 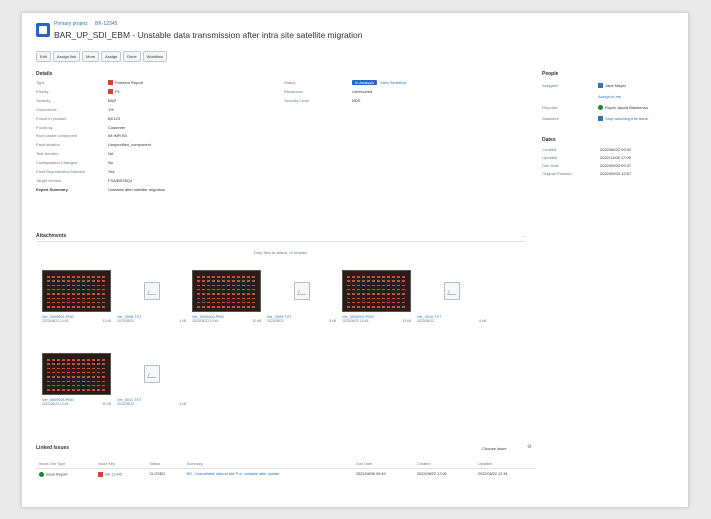 I want to click on details-field-value: NA, so click(x=111, y=153).